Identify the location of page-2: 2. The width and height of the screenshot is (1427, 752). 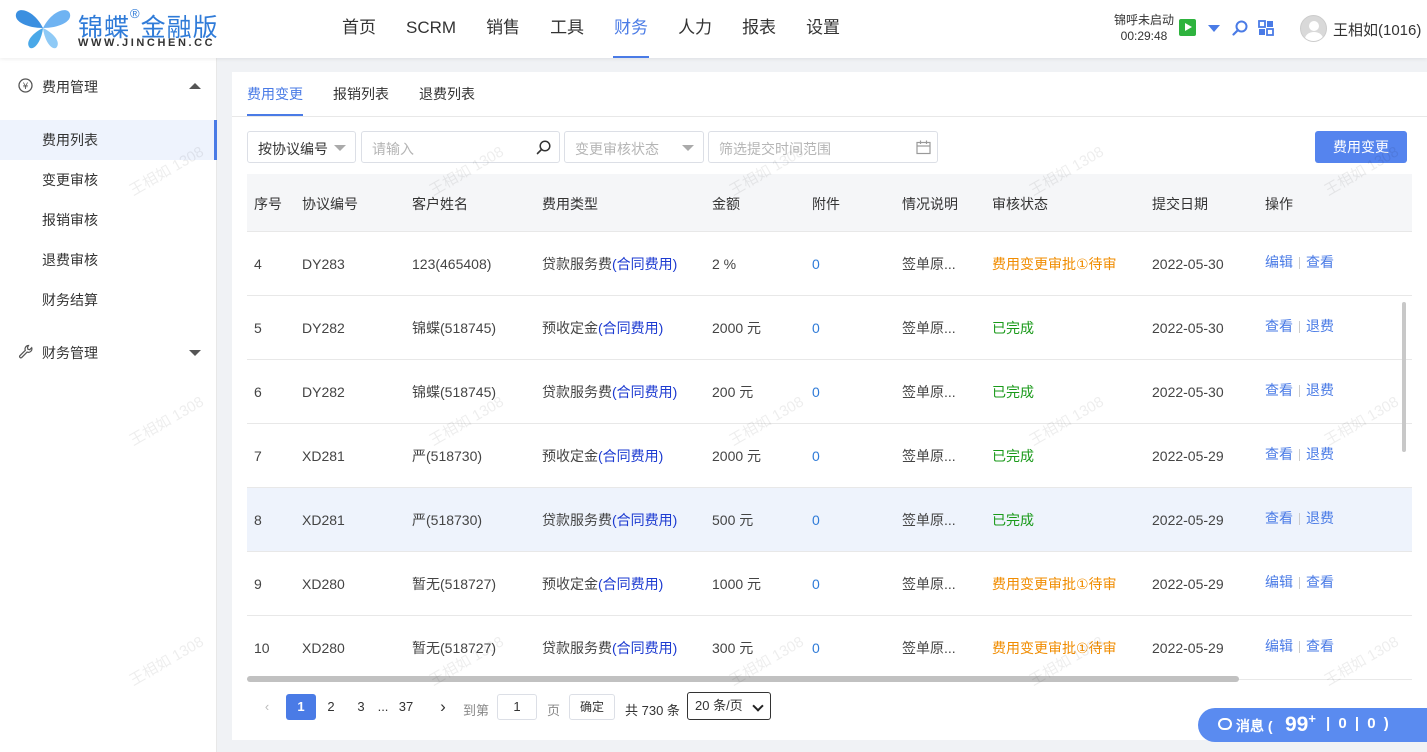
(331, 707).